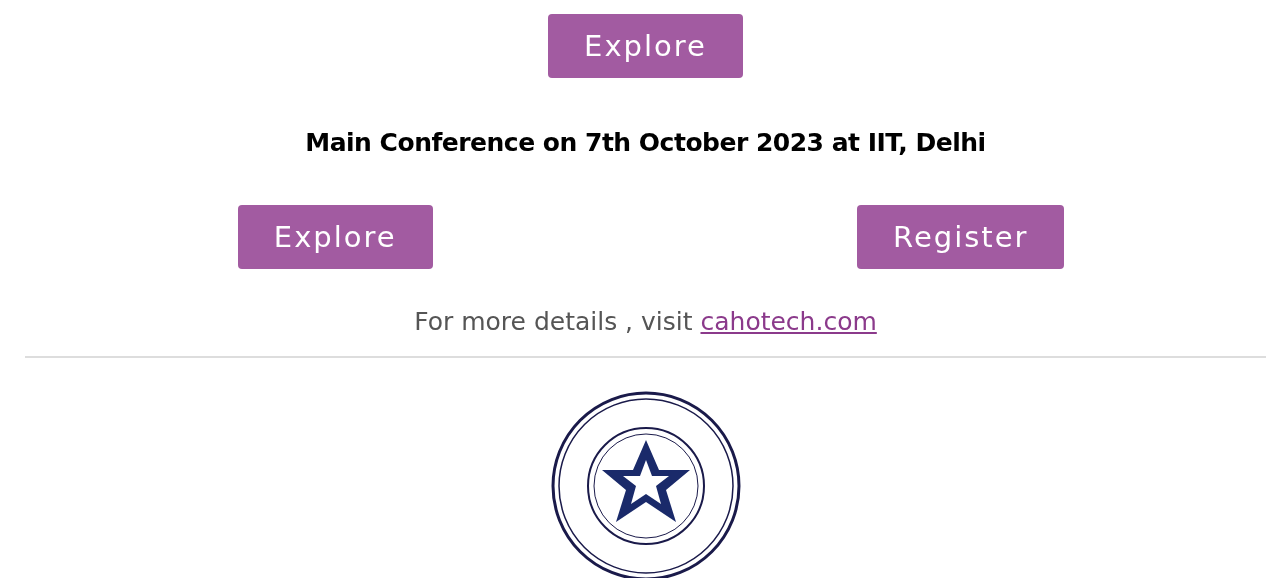 The height and width of the screenshot is (578, 1280). Describe the element at coordinates (645, 142) in the screenshot. I see `conference-heading: Main Conference on 7th October 2023 at IIT, Delhi` at that location.